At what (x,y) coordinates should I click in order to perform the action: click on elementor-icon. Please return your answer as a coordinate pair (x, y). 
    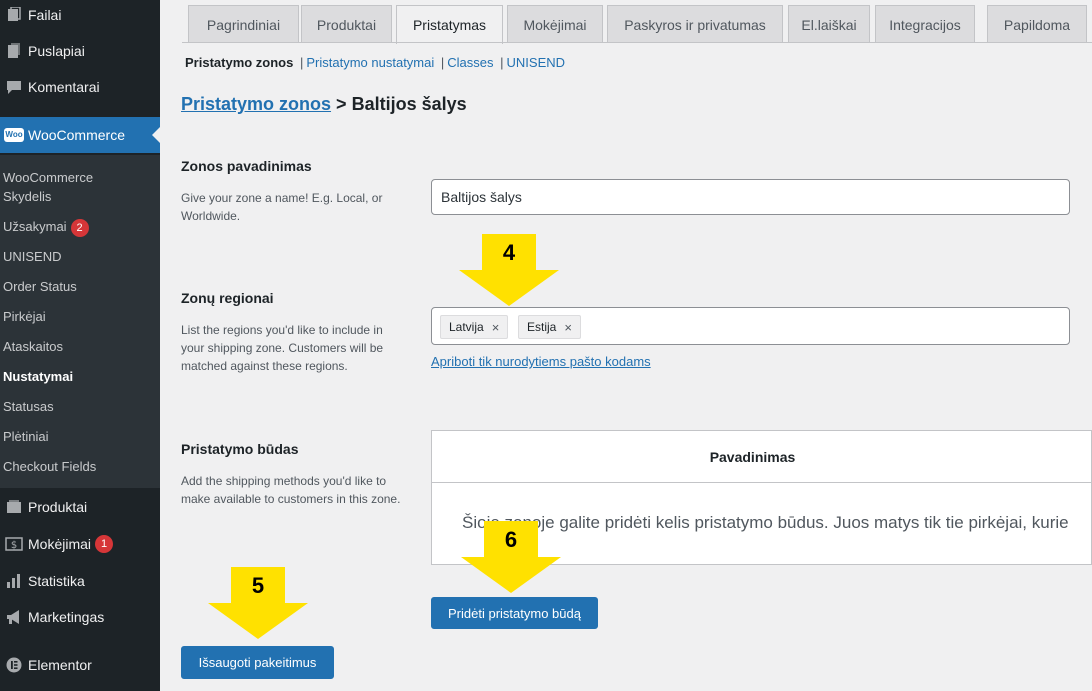
    Looking at the image, I should click on (14, 665).